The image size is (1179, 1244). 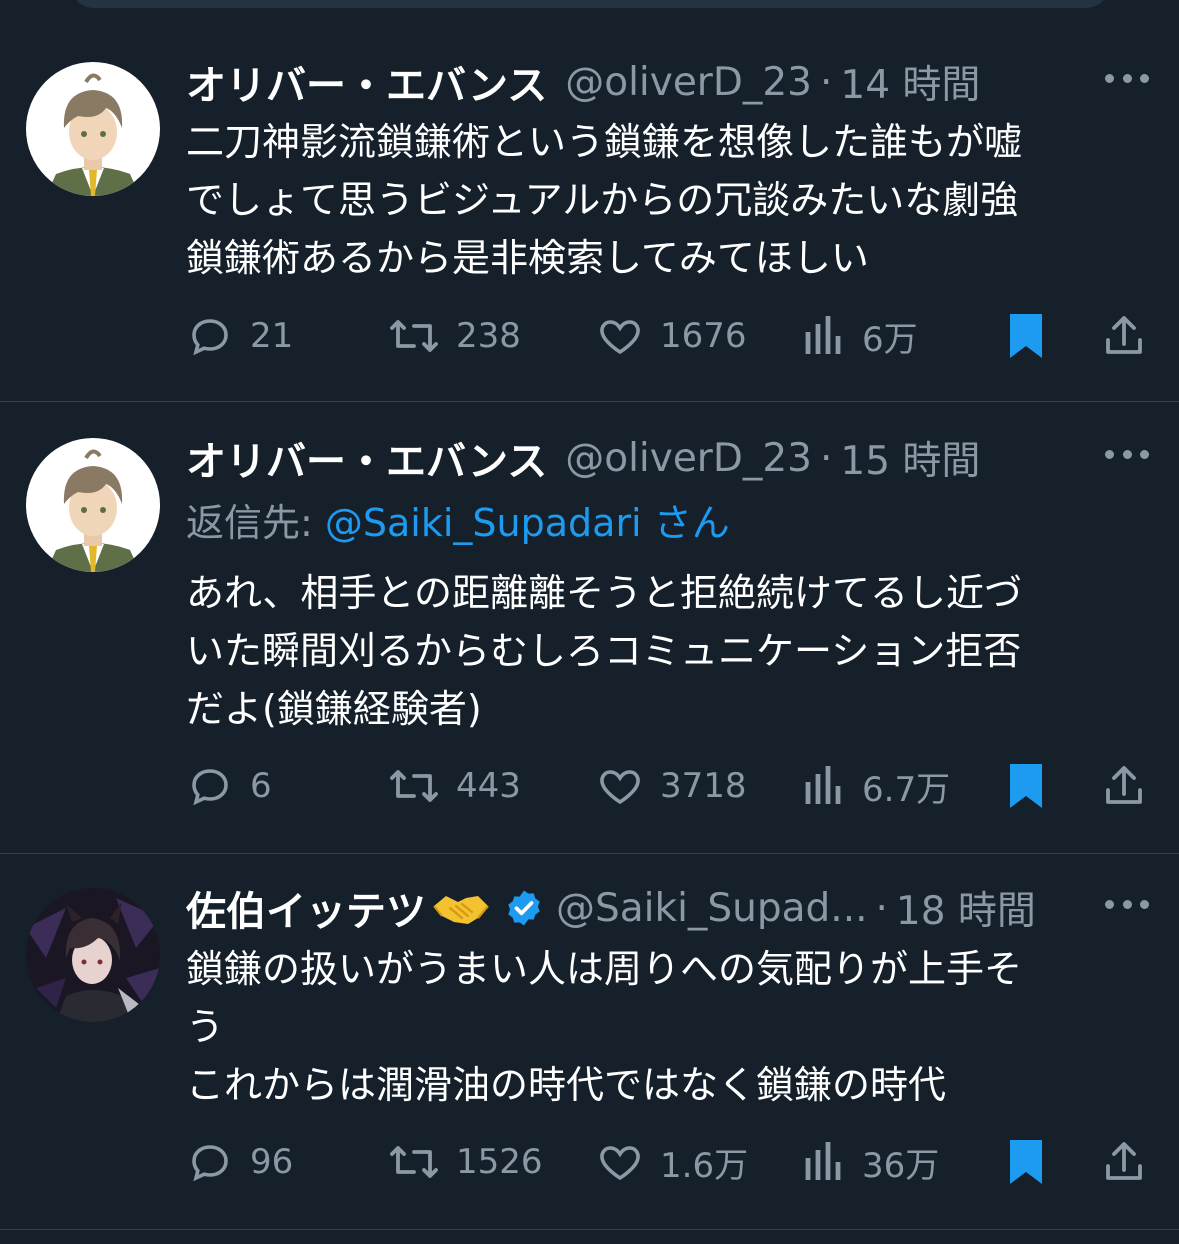 What do you see at coordinates (527, 258) in the screenshot?
I see `tweet-text-line: 鎖鎌術あるから是非検索してみてほしい` at bounding box center [527, 258].